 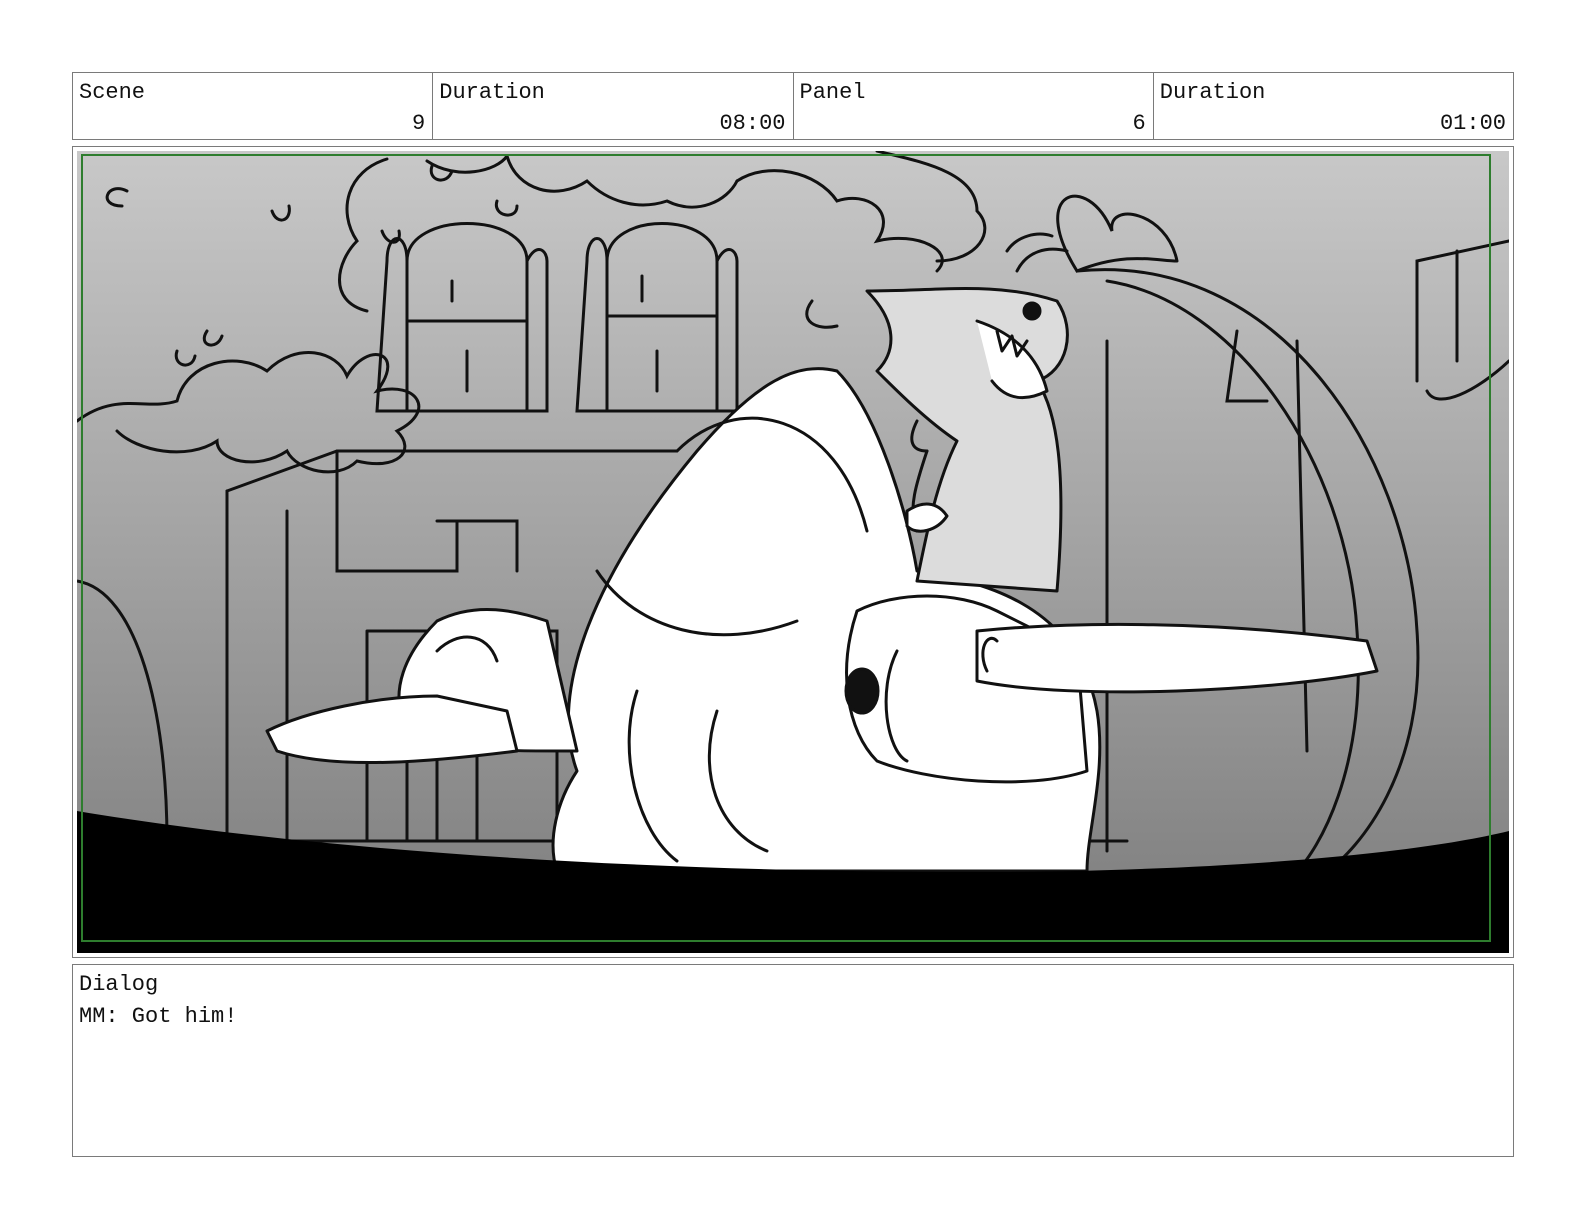 I want to click on scene-duration-cell: Duration 08:00, so click(x=613, y=106).